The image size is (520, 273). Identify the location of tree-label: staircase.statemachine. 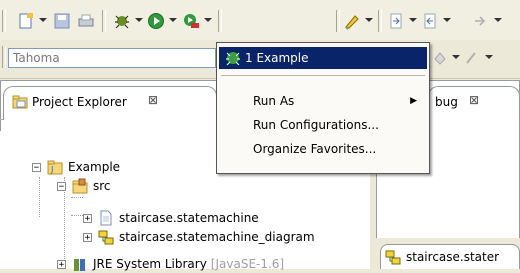
(189, 218).